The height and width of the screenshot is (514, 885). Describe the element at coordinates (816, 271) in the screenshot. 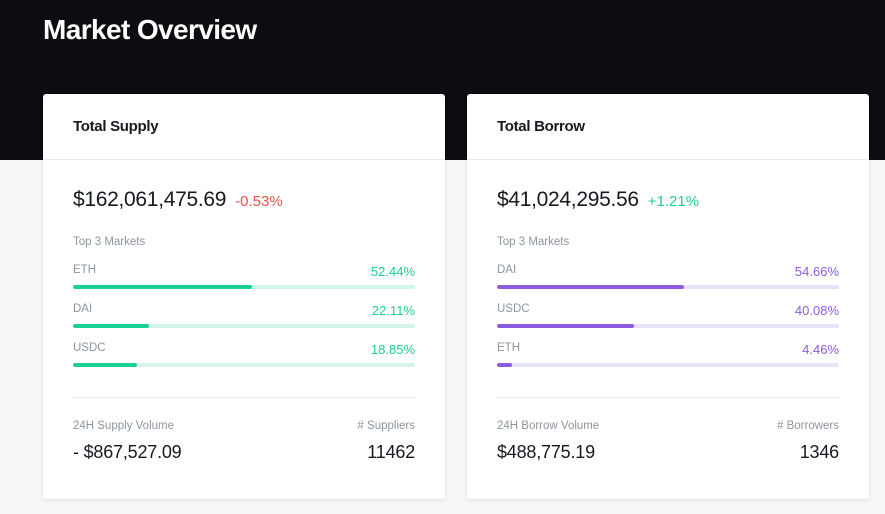

I see `market-percent: 54.66%` at that location.